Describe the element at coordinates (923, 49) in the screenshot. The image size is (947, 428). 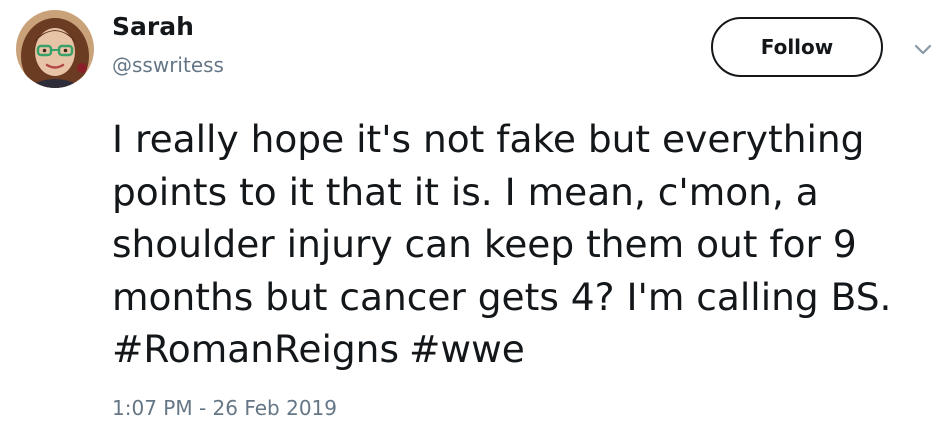
I see `chevron-down-icon` at that location.